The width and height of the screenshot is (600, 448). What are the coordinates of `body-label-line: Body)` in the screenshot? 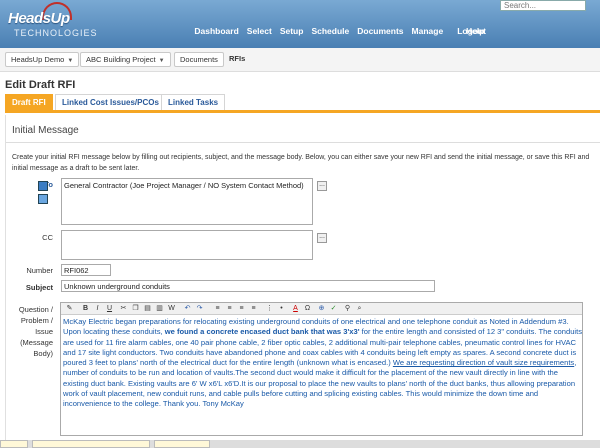 It's located at (43, 353).